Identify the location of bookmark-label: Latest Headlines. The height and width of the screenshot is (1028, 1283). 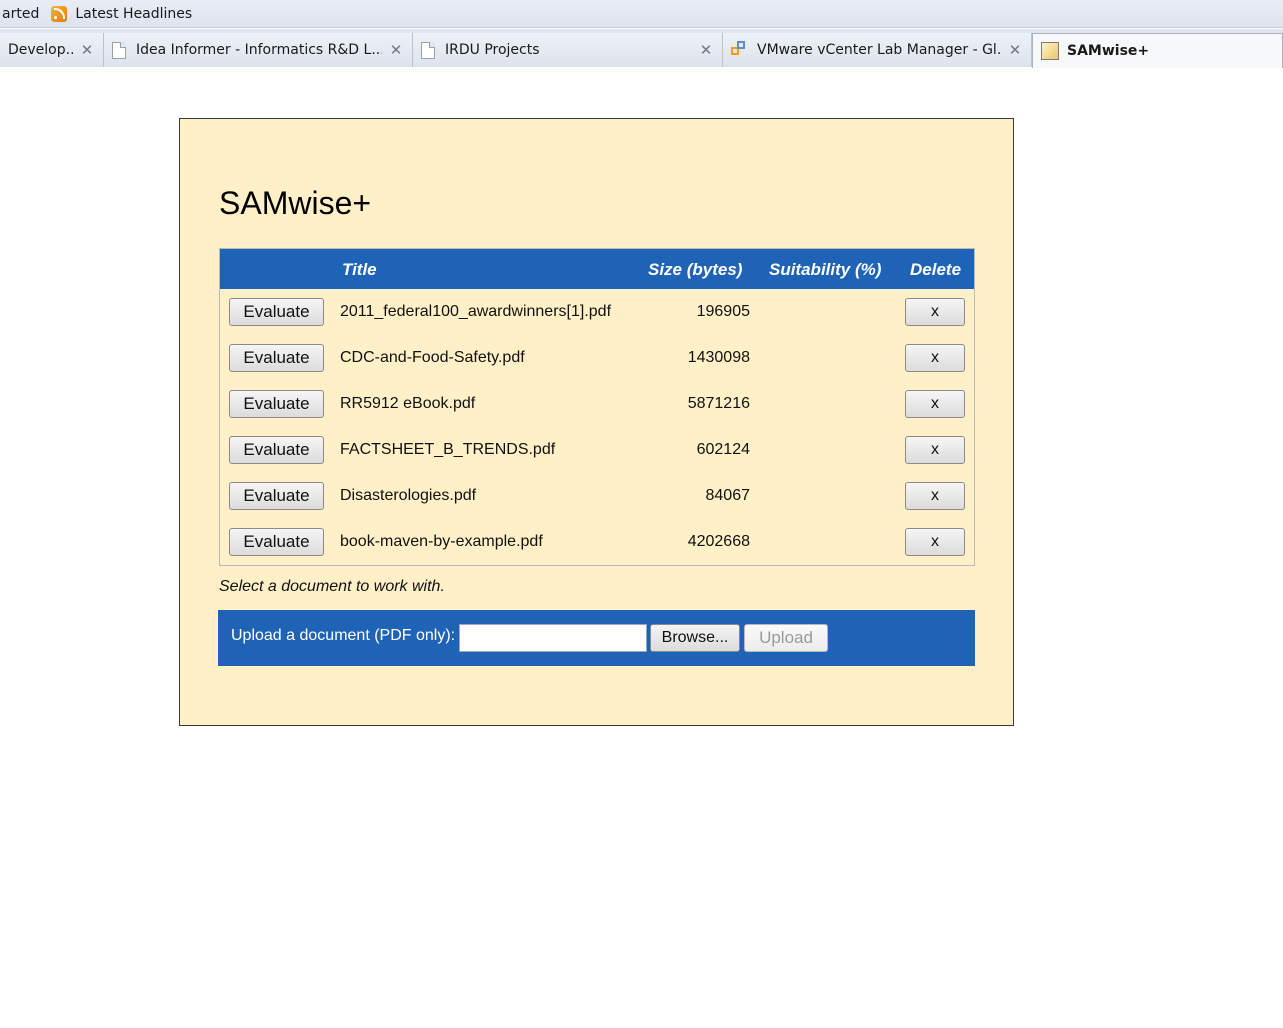
(134, 13).